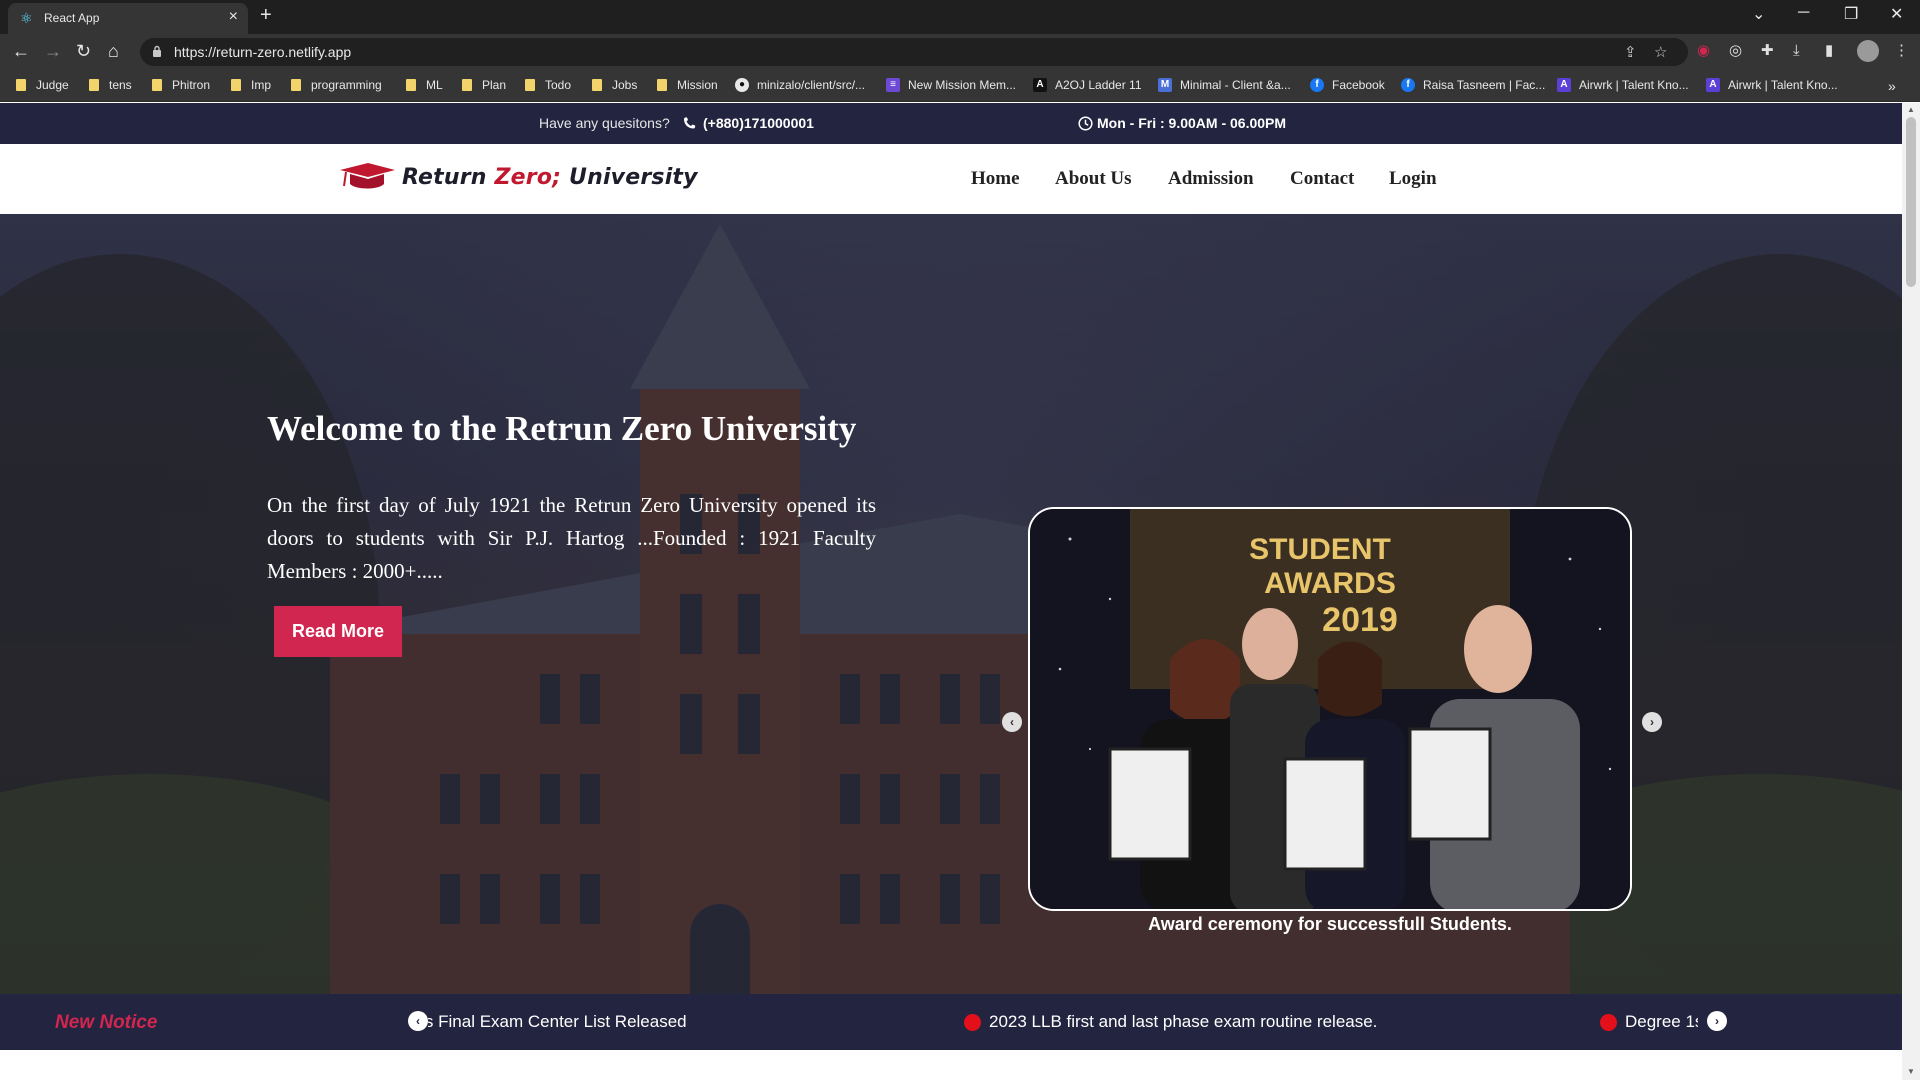 The width and height of the screenshot is (1920, 1080). What do you see at coordinates (26, 18) in the screenshot?
I see `react-favicon-icon: ⚛` at bounding box center [26, 18].